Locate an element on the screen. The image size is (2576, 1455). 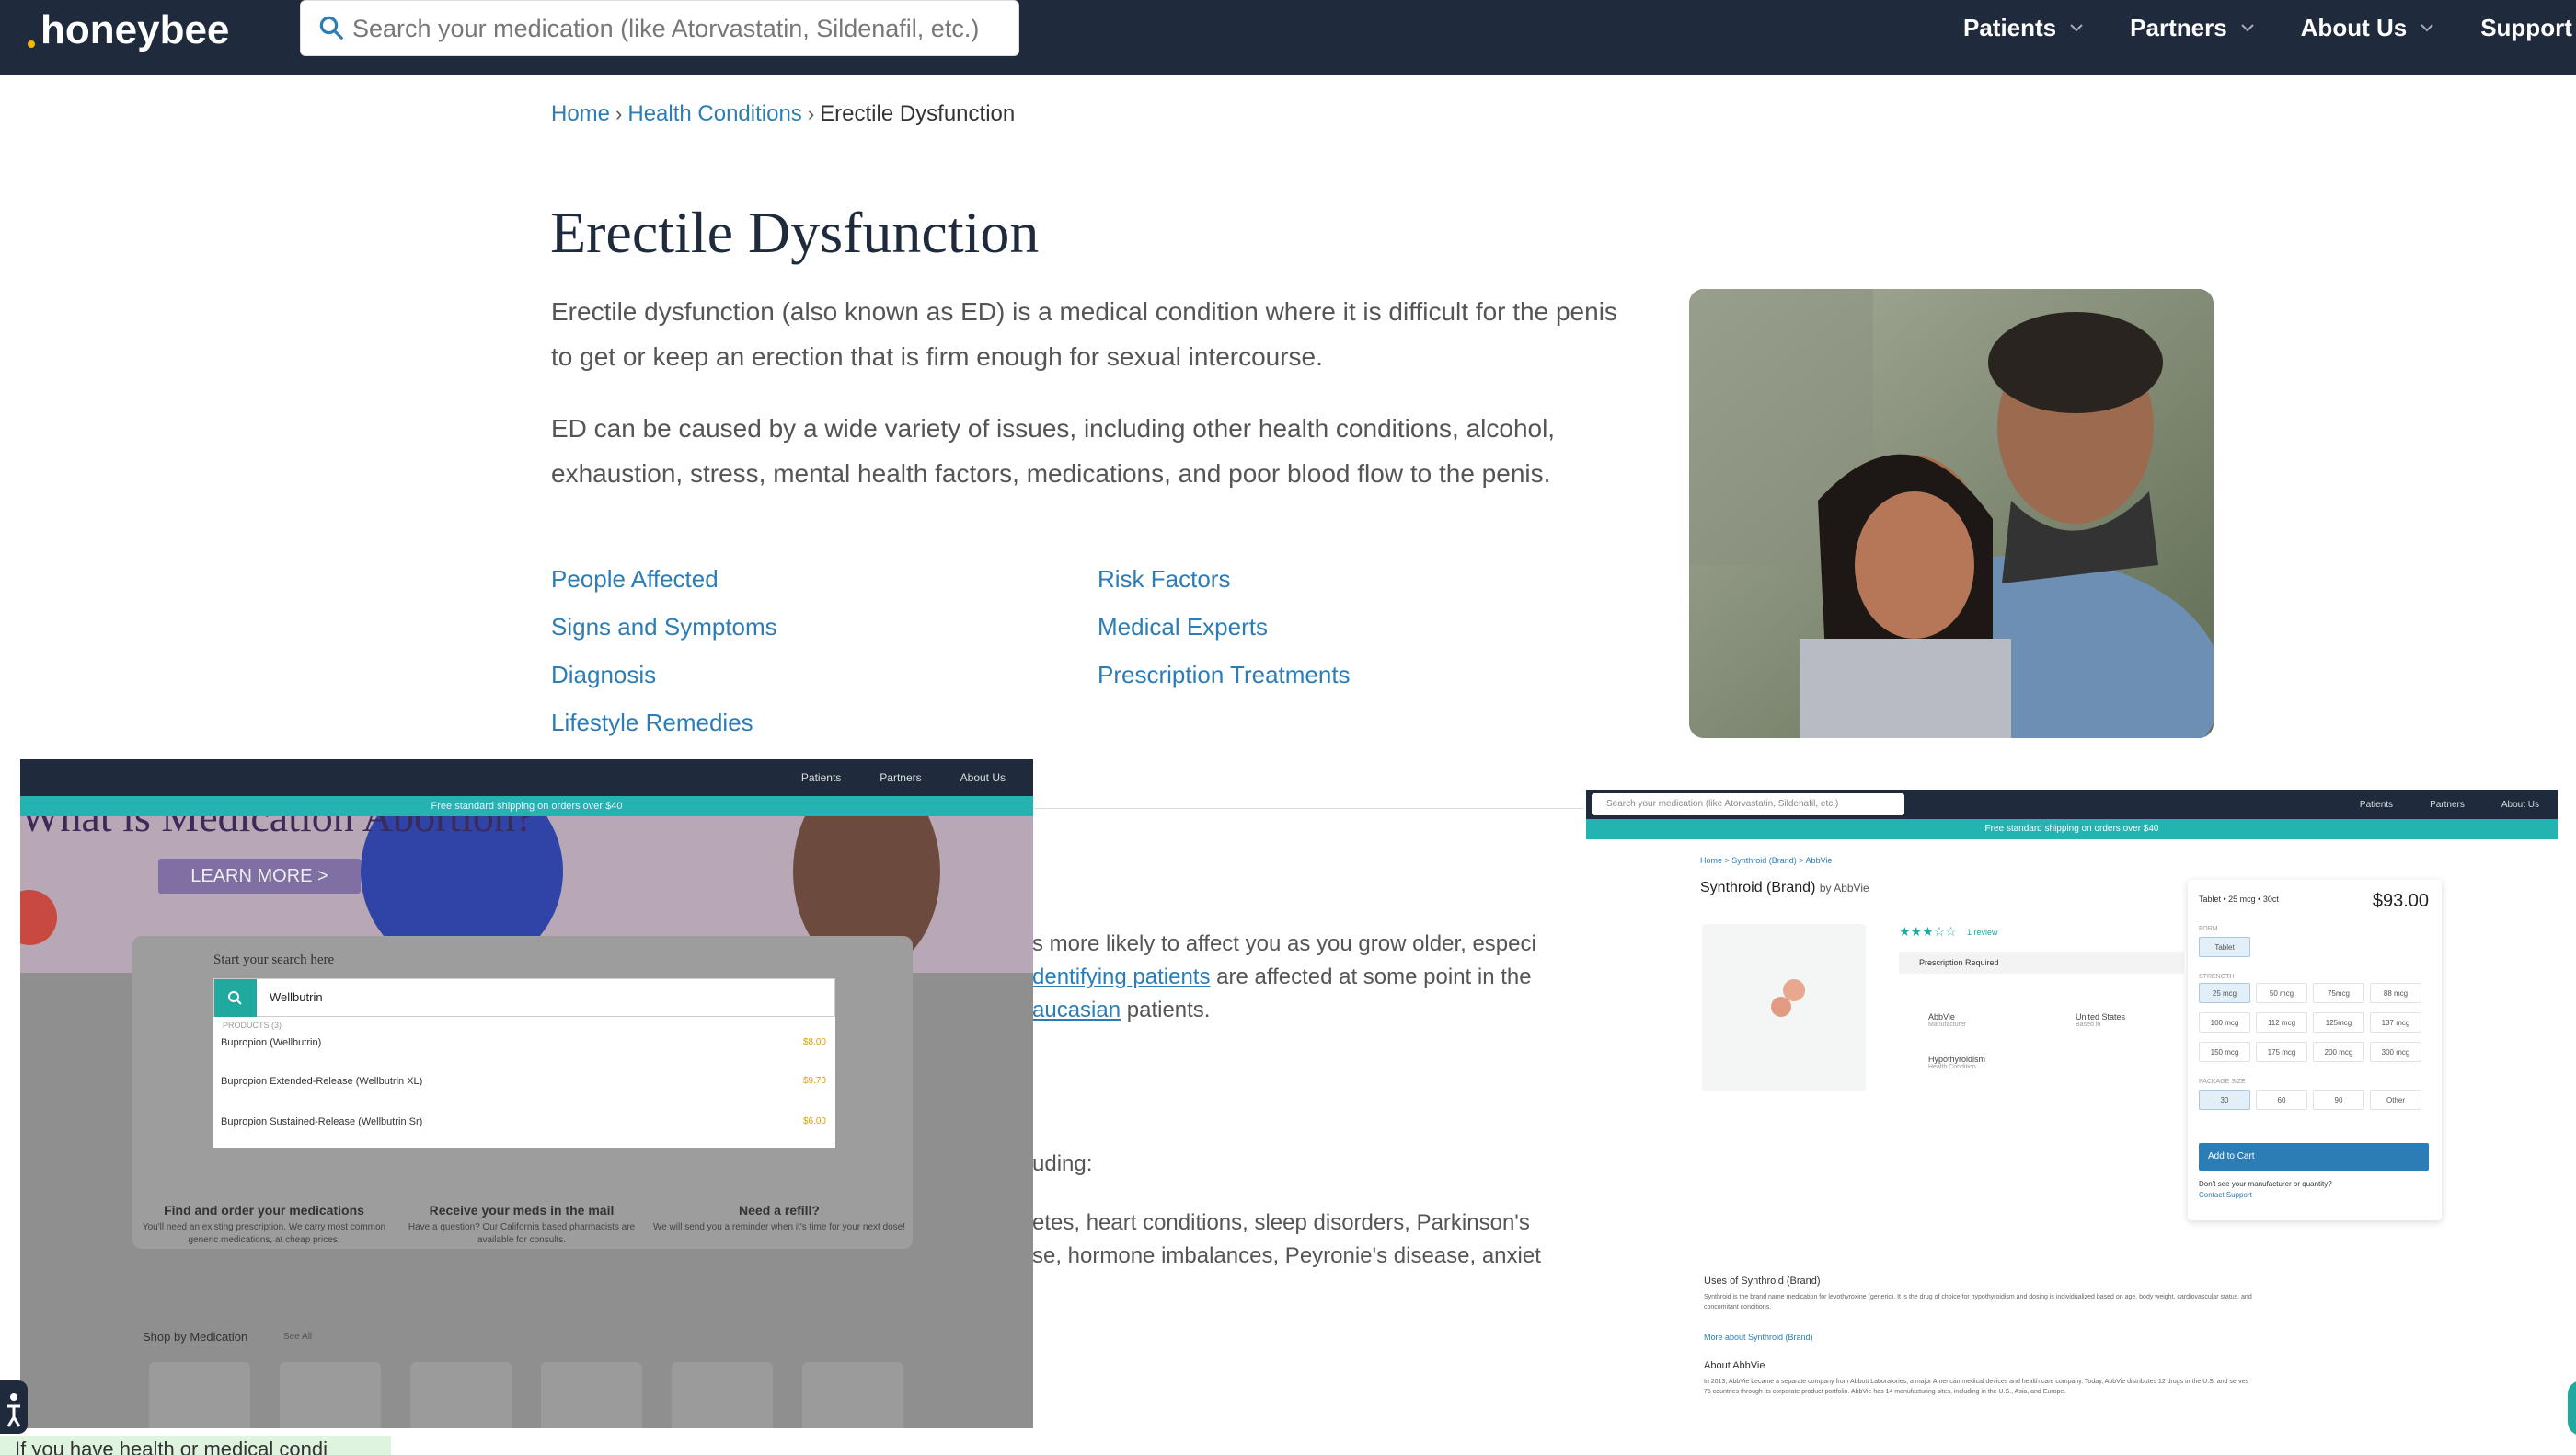
overlay-product-nav-partners: Partners is located at coordinates (2447, 805).